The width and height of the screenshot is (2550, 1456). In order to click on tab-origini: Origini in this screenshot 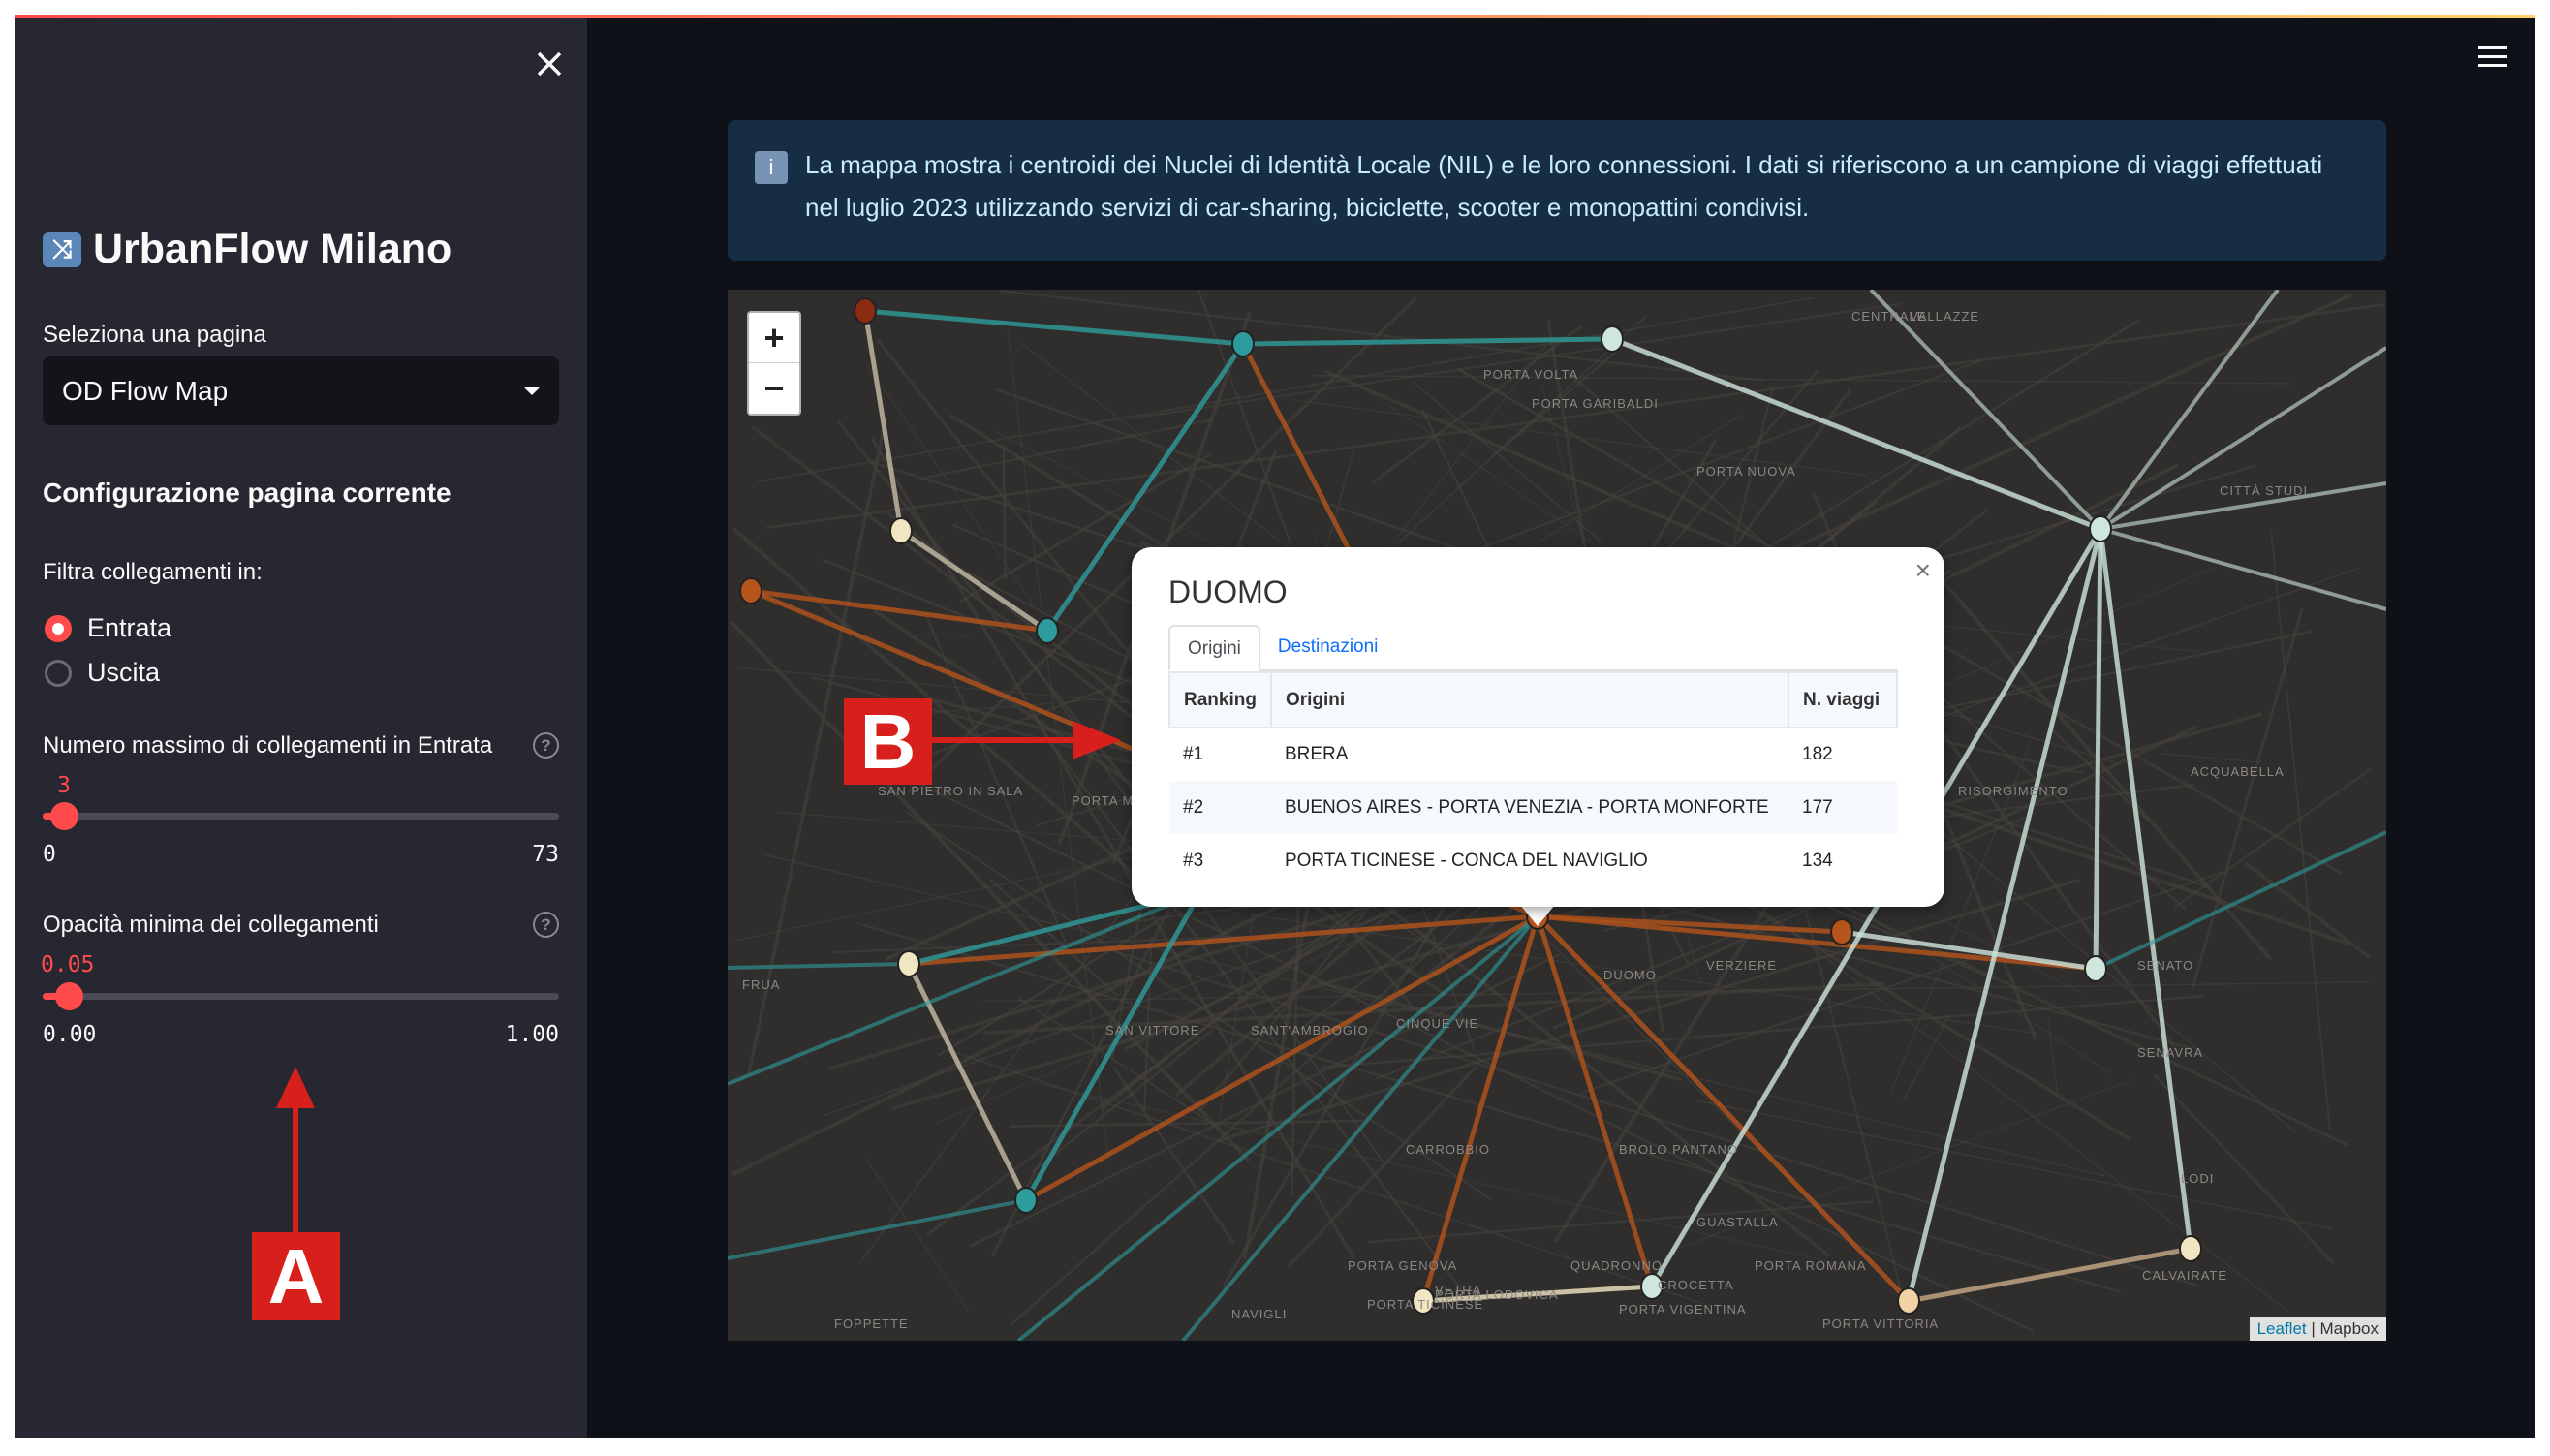, I will do `click(1214, 648)`.